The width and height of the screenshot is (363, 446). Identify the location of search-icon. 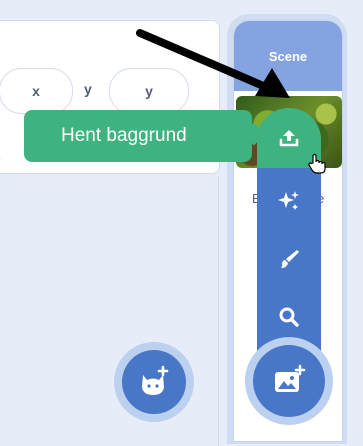
(289, 317).